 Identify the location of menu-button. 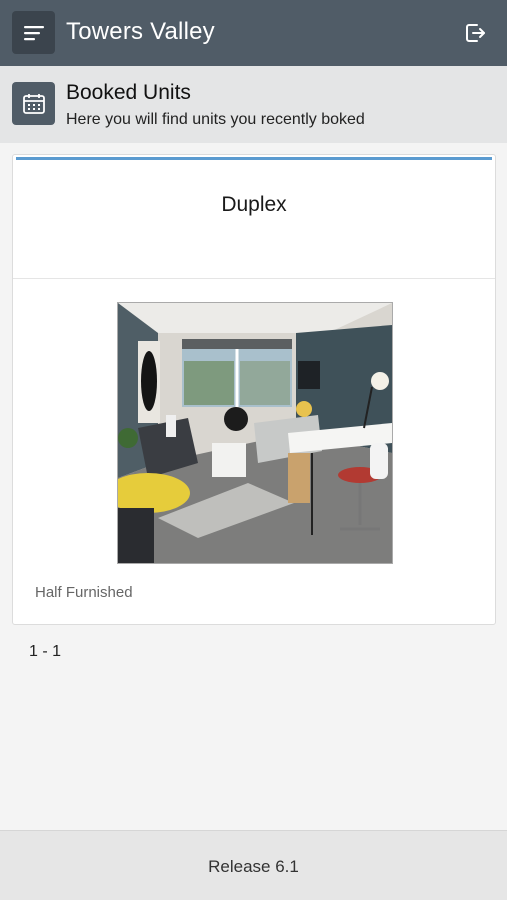
(33, 32).